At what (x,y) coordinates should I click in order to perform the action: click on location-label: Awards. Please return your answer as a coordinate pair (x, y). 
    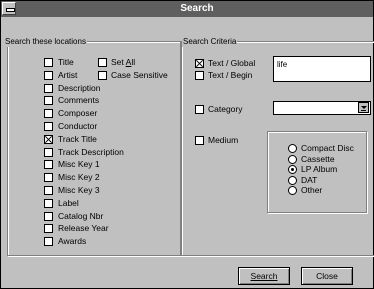
    Looking at the image, I should click on (72, 241).